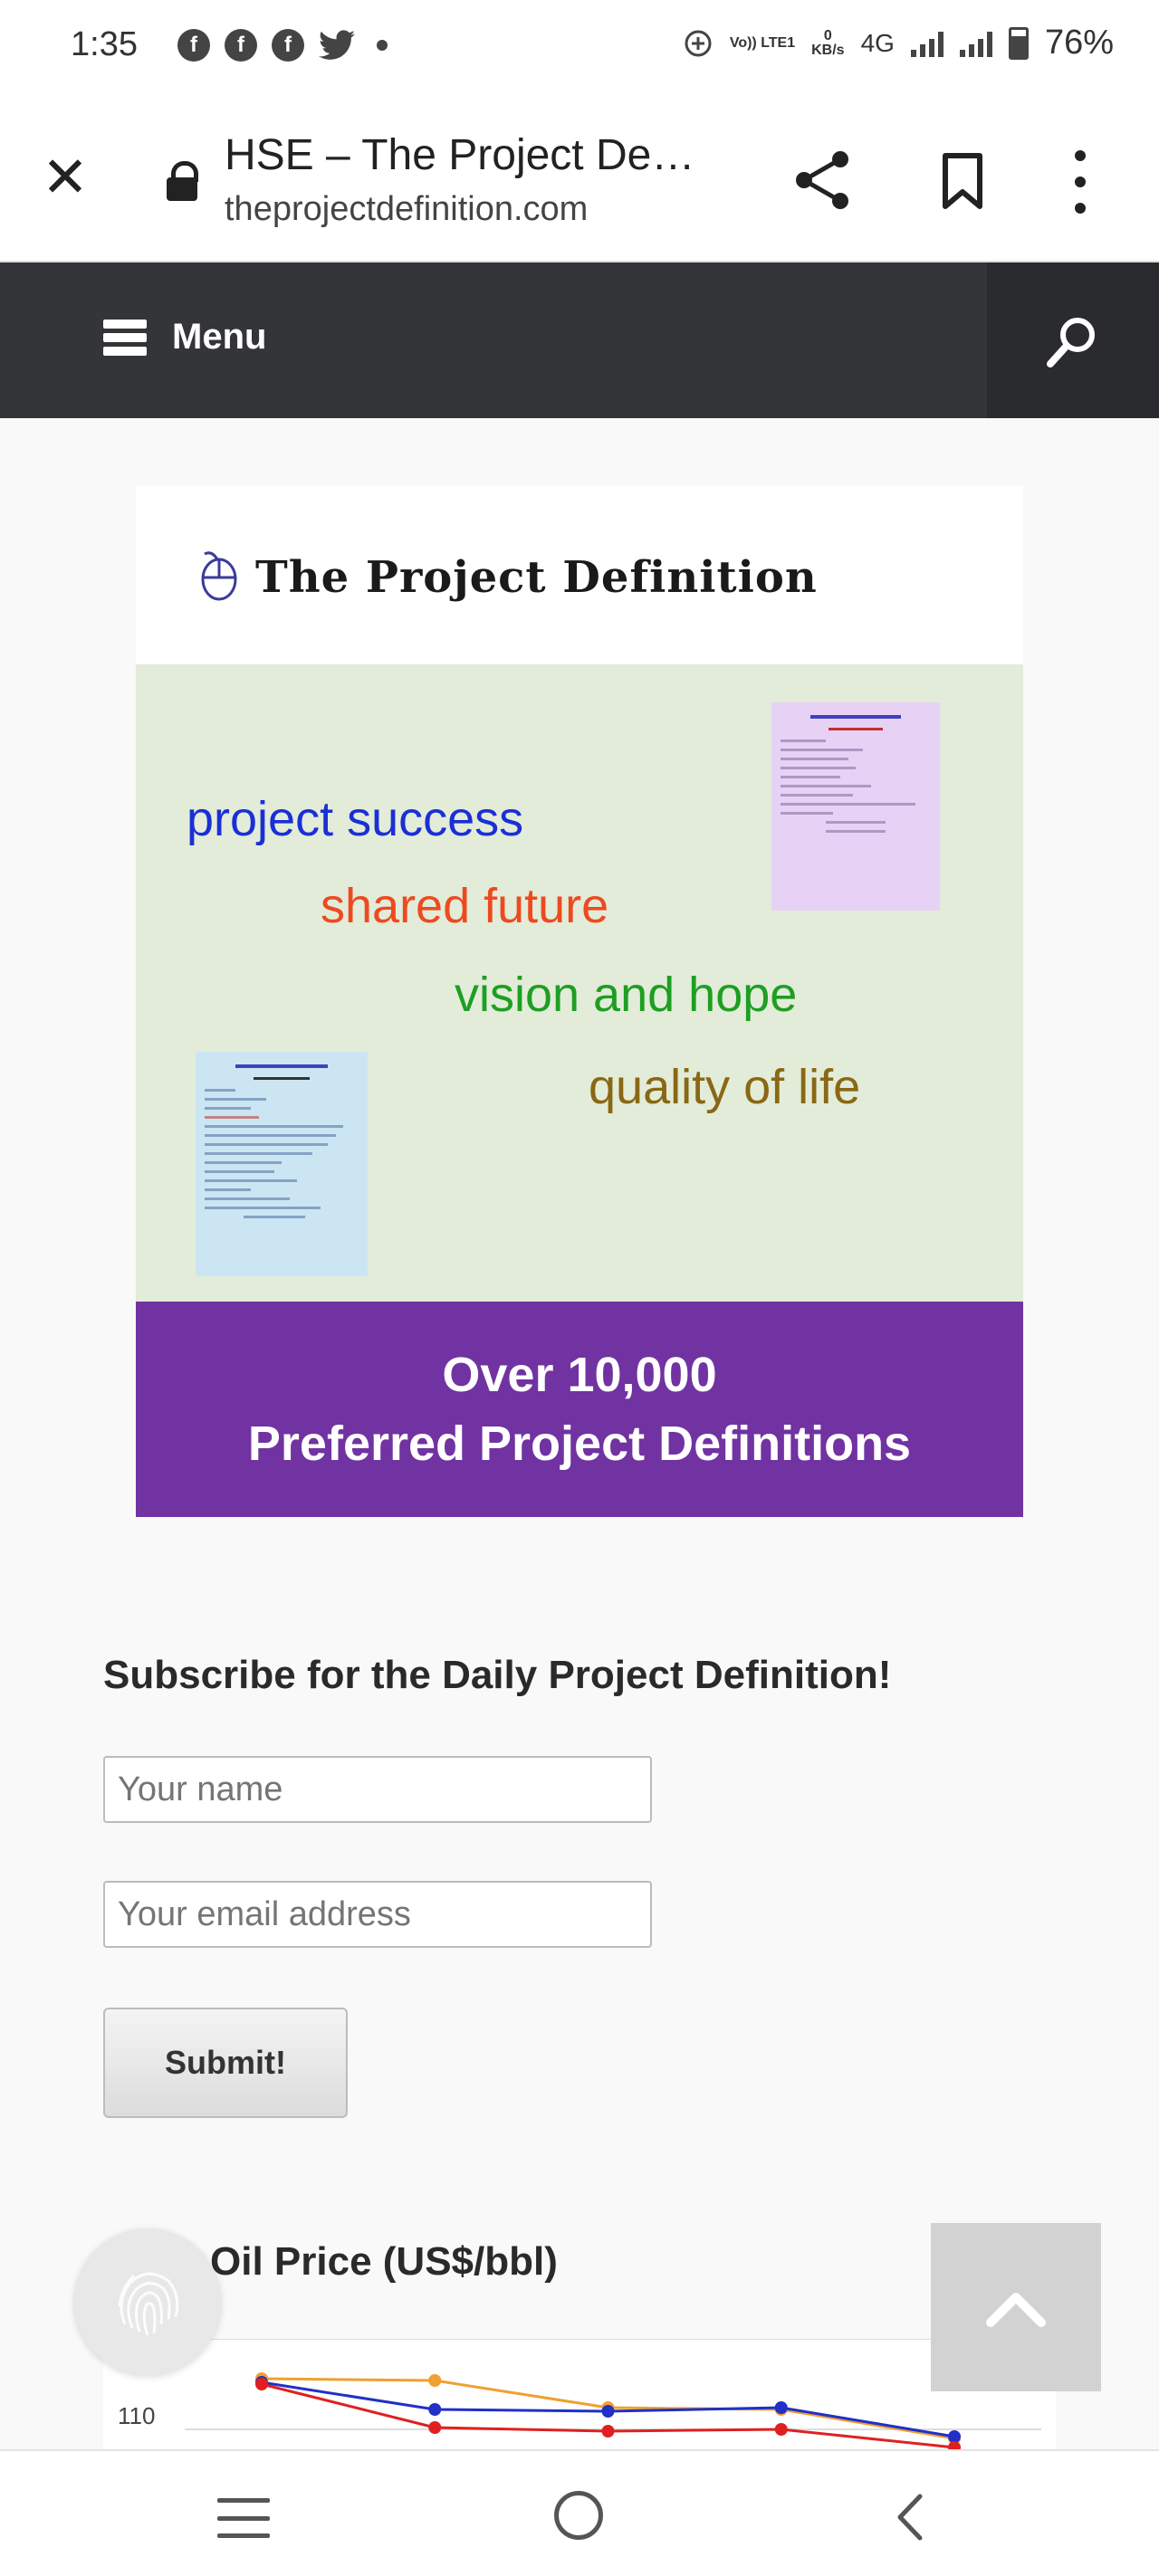 The height and width of the screenshot is (2576, 1159). I want to click on home-button, so click(578, 2515).